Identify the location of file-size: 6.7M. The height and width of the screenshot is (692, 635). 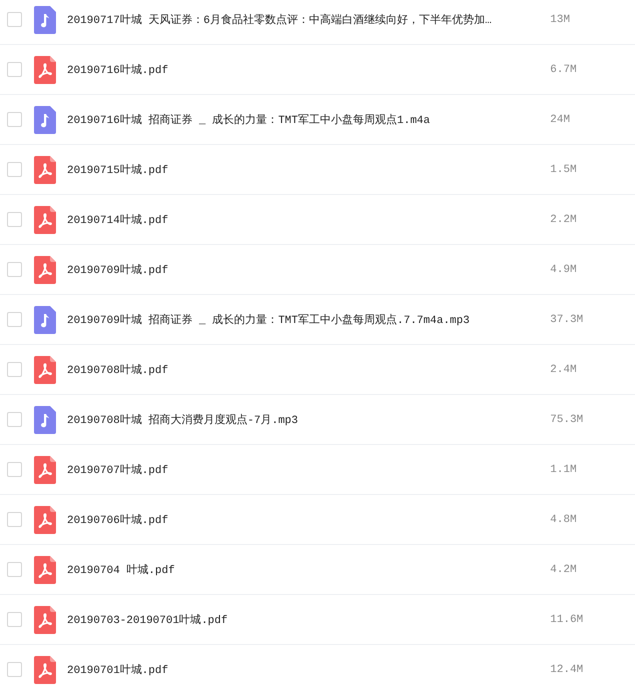
(564, 70).